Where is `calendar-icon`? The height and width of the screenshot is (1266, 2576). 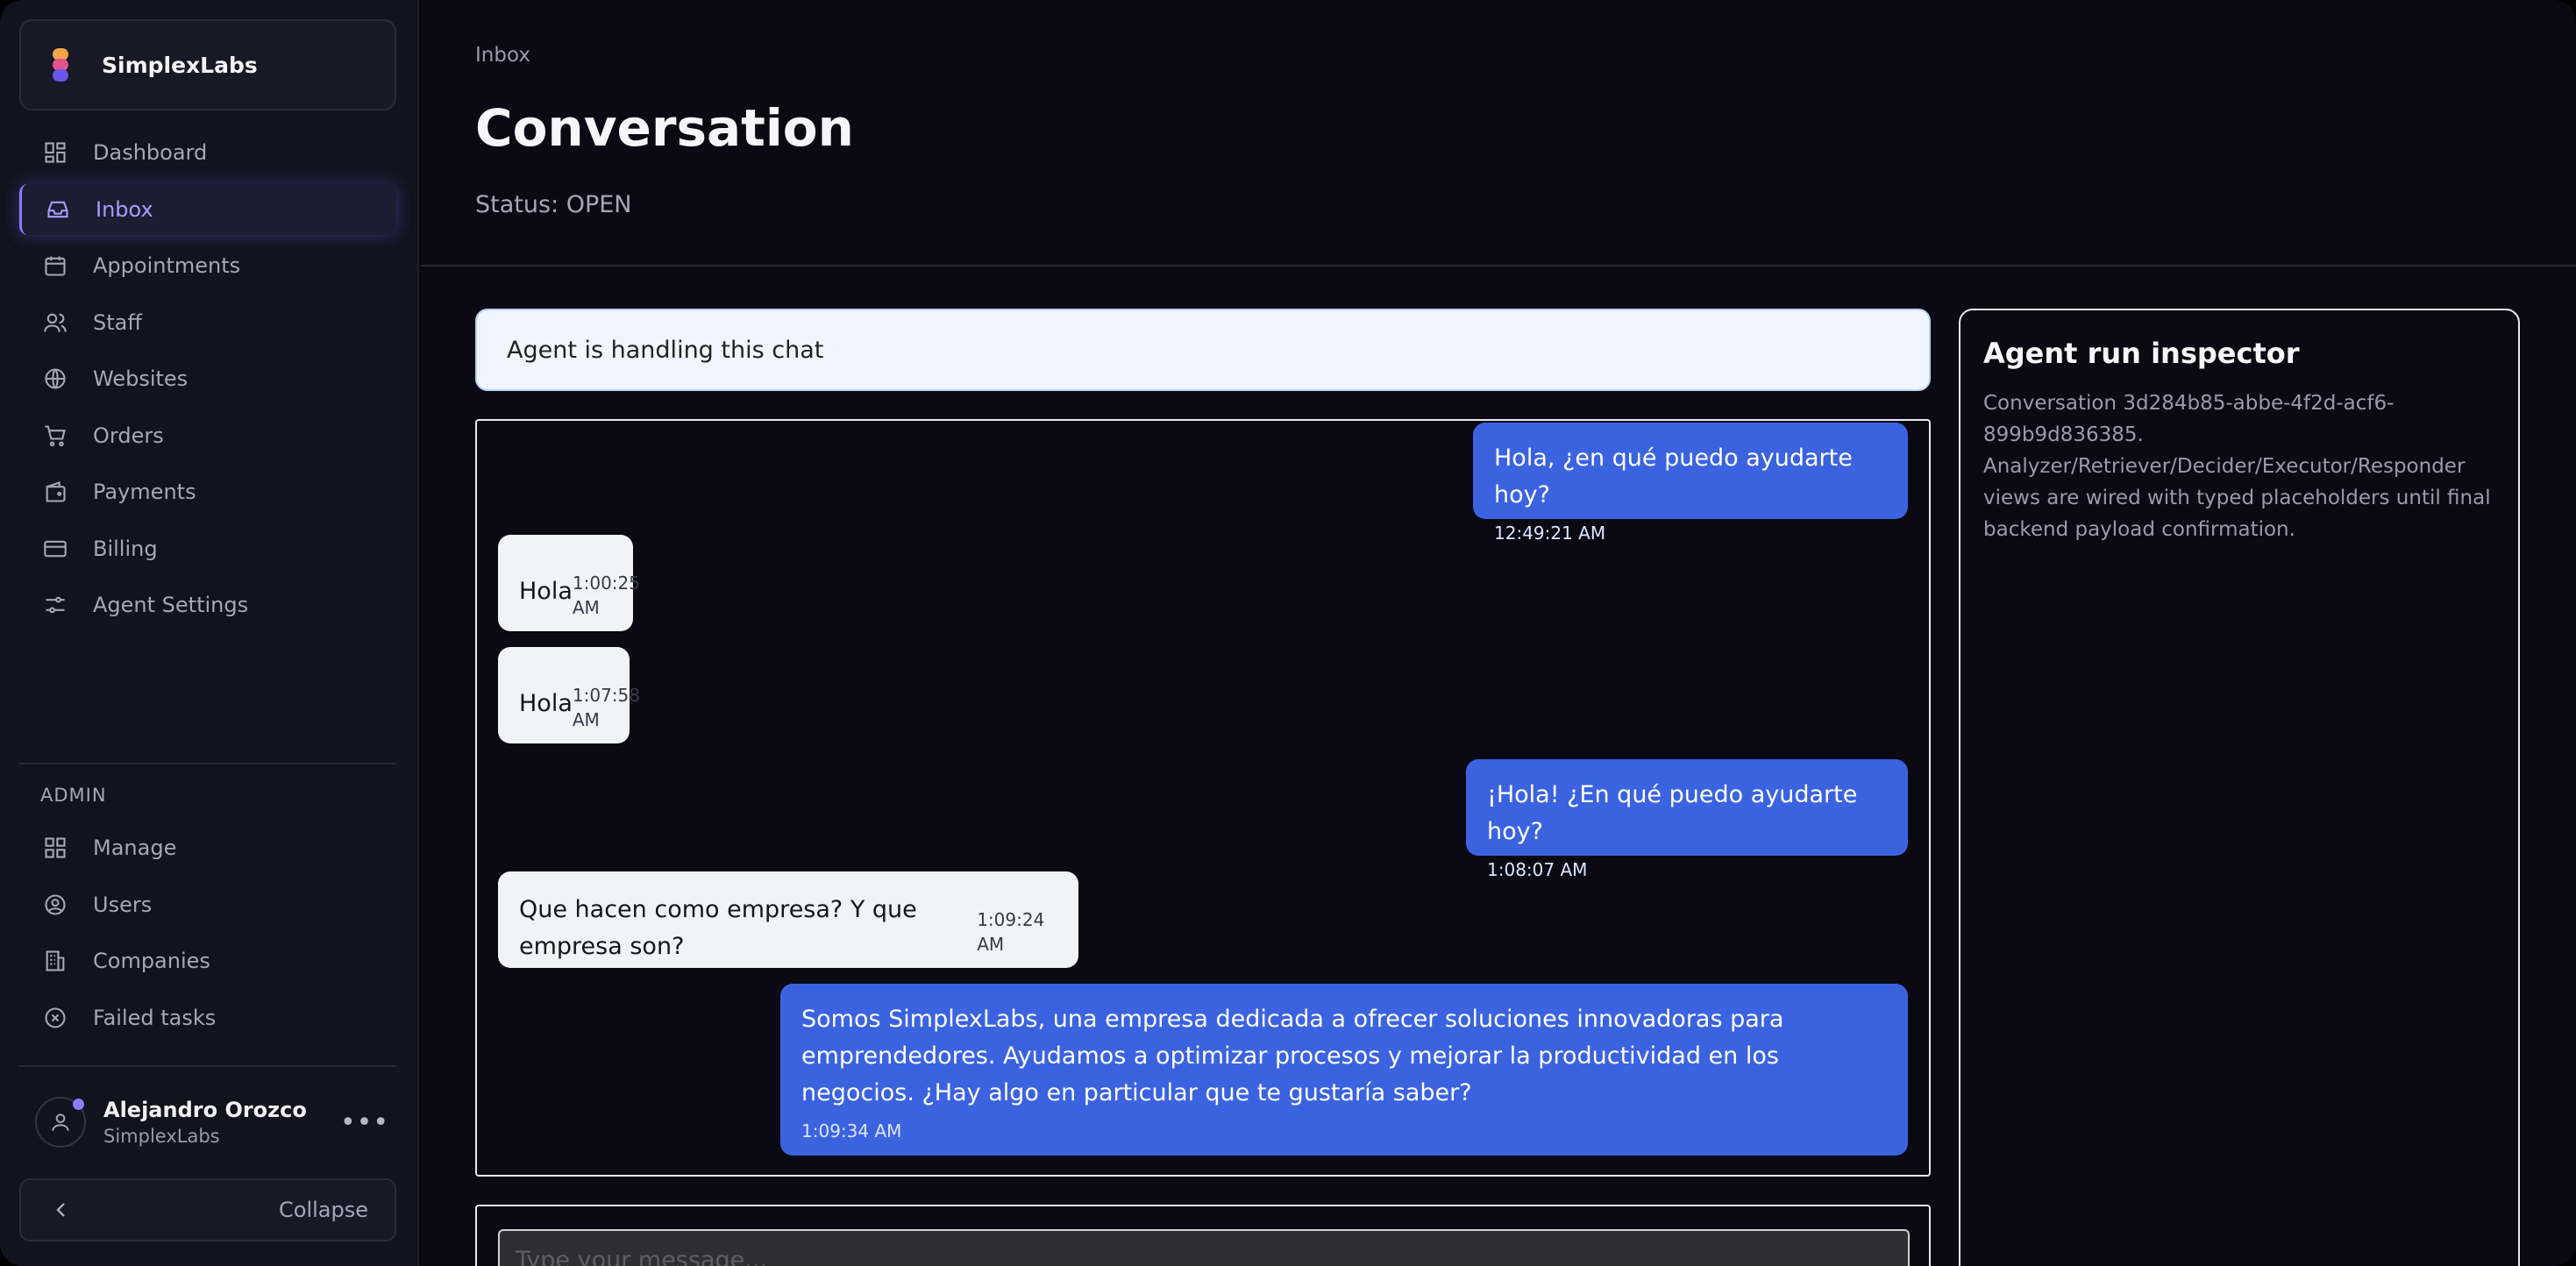 calendar-icon is located at coordinates (55, 265).